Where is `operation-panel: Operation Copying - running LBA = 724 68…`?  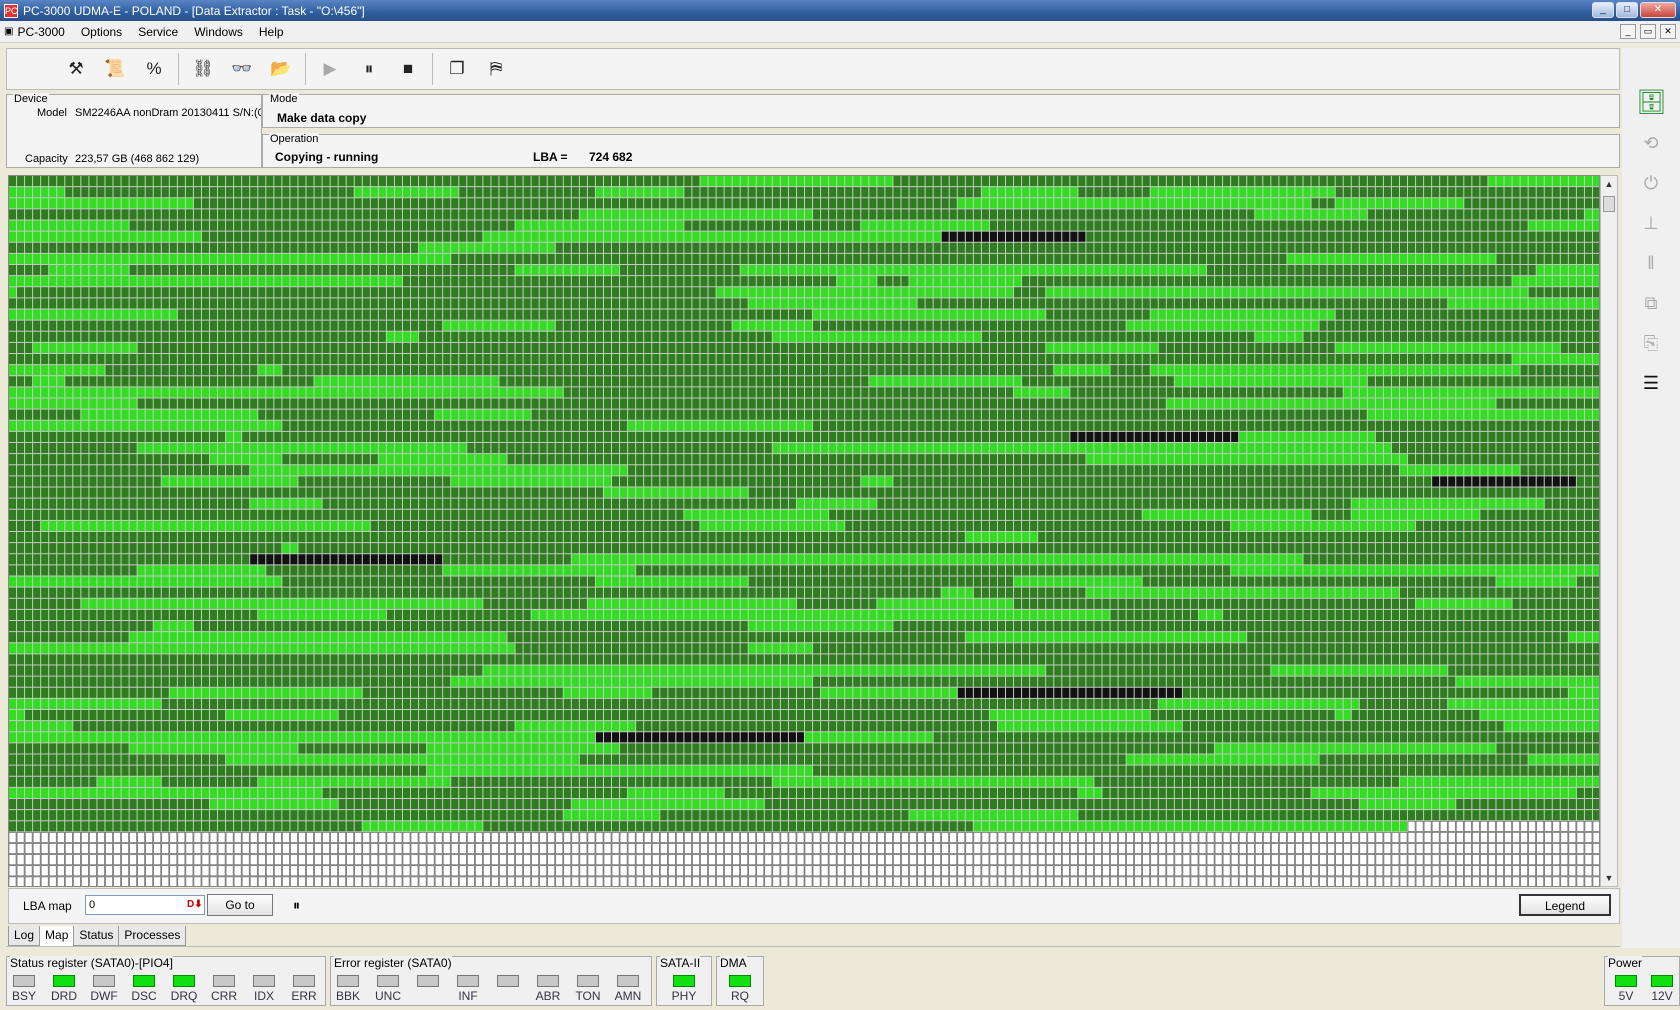 operation-panel: Operation Copying - running LBA = 724 68… is located at coordinates (941, 150).